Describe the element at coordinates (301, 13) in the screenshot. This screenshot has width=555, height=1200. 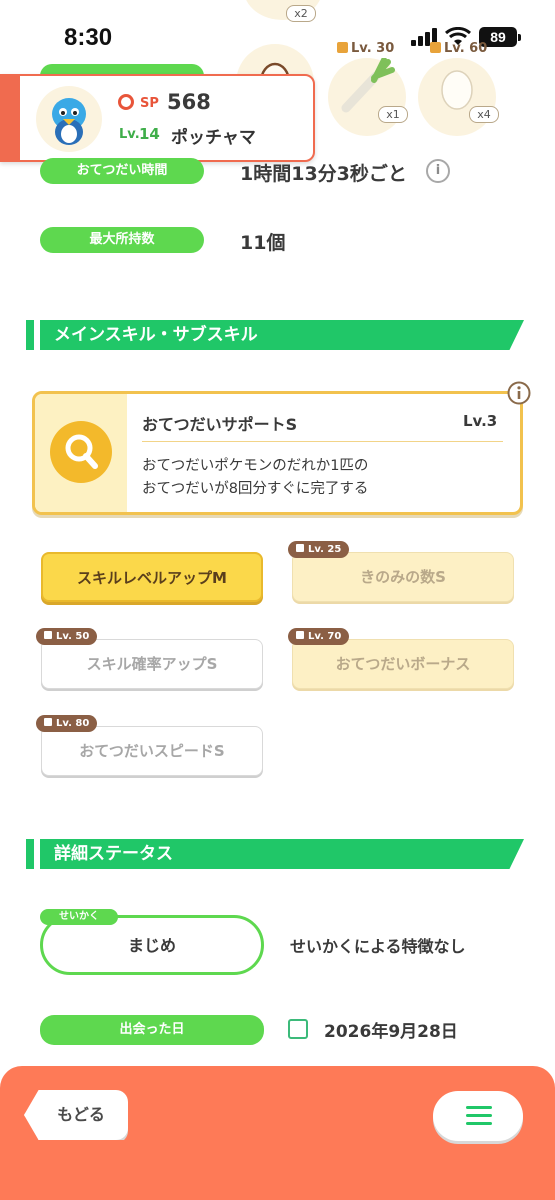
I see `ingredient-qty-top: x2` at that location.